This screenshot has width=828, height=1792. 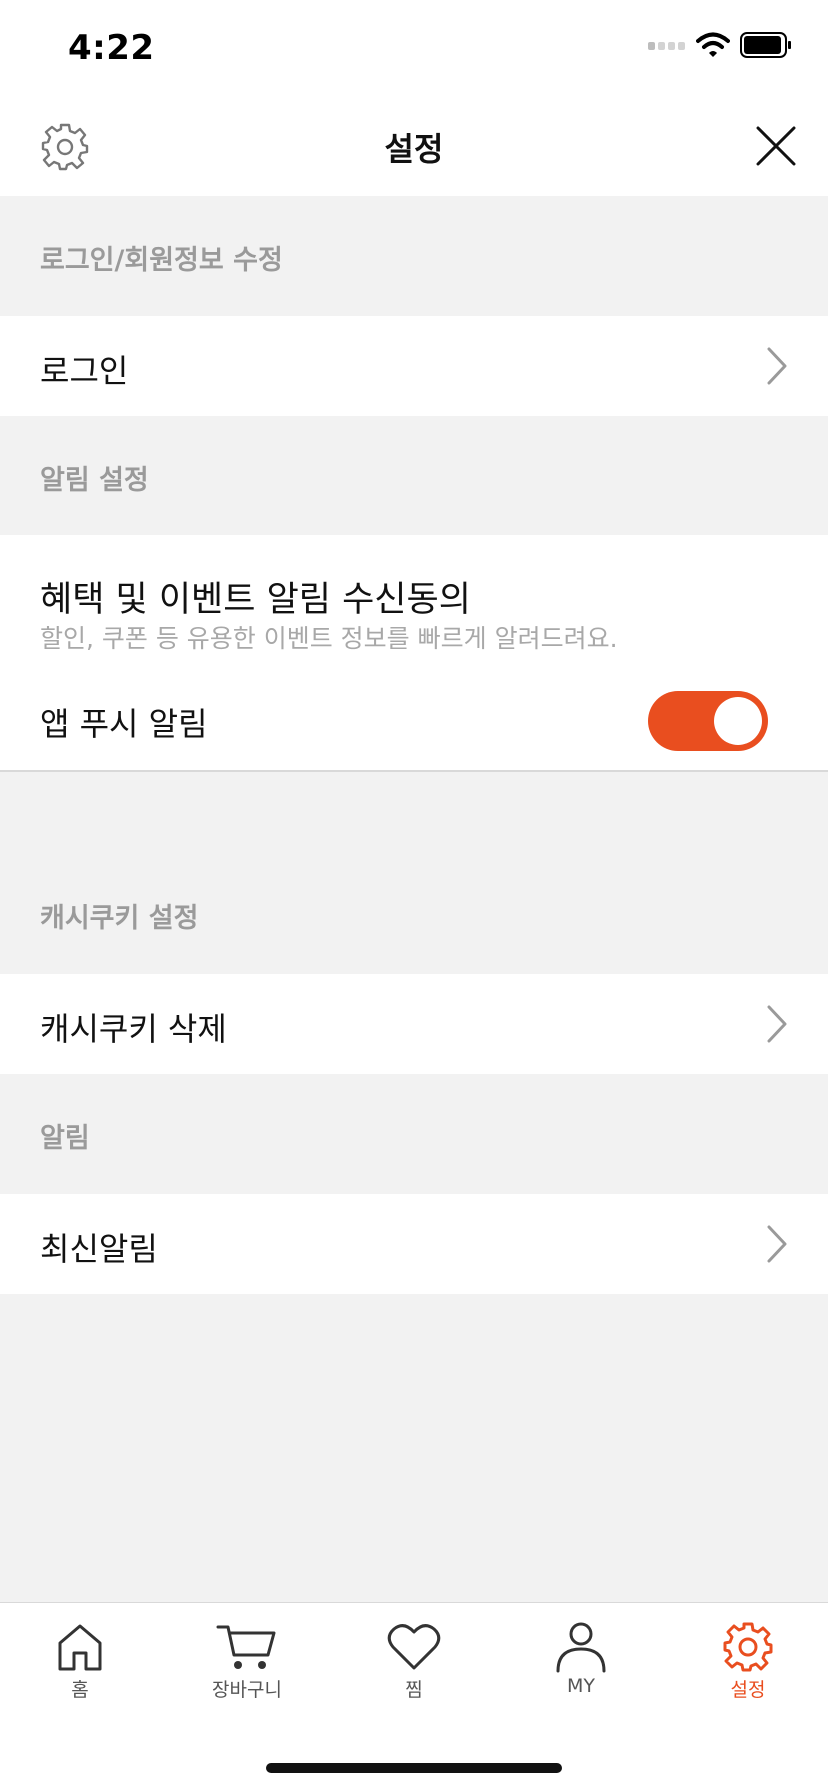 I want to click on tab-cart: 장바구니, so click(x=247, y=1661).